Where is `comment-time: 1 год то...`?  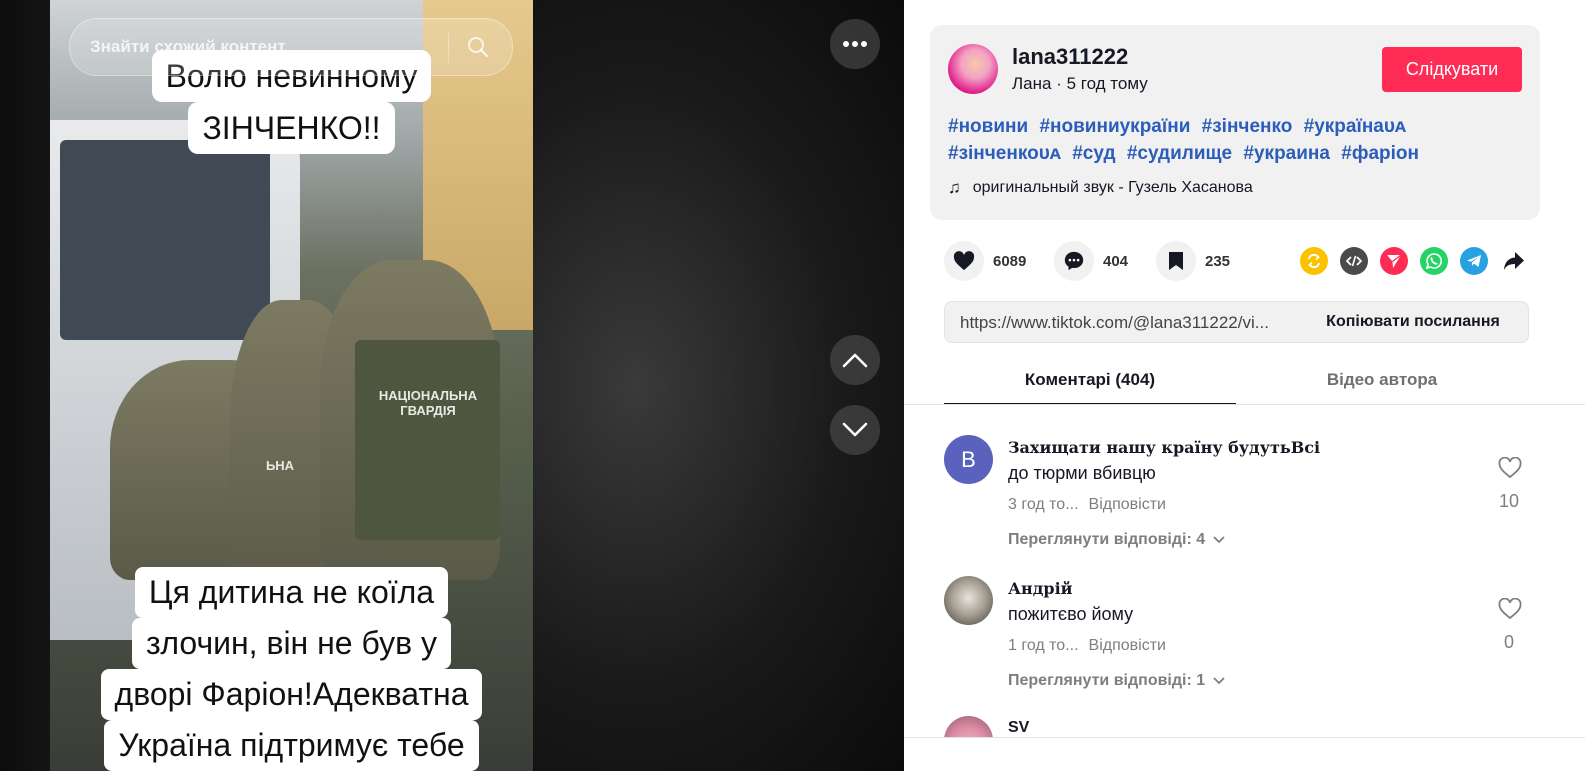
comment-time: 1 год то... is located at coordinates (1043, 645).